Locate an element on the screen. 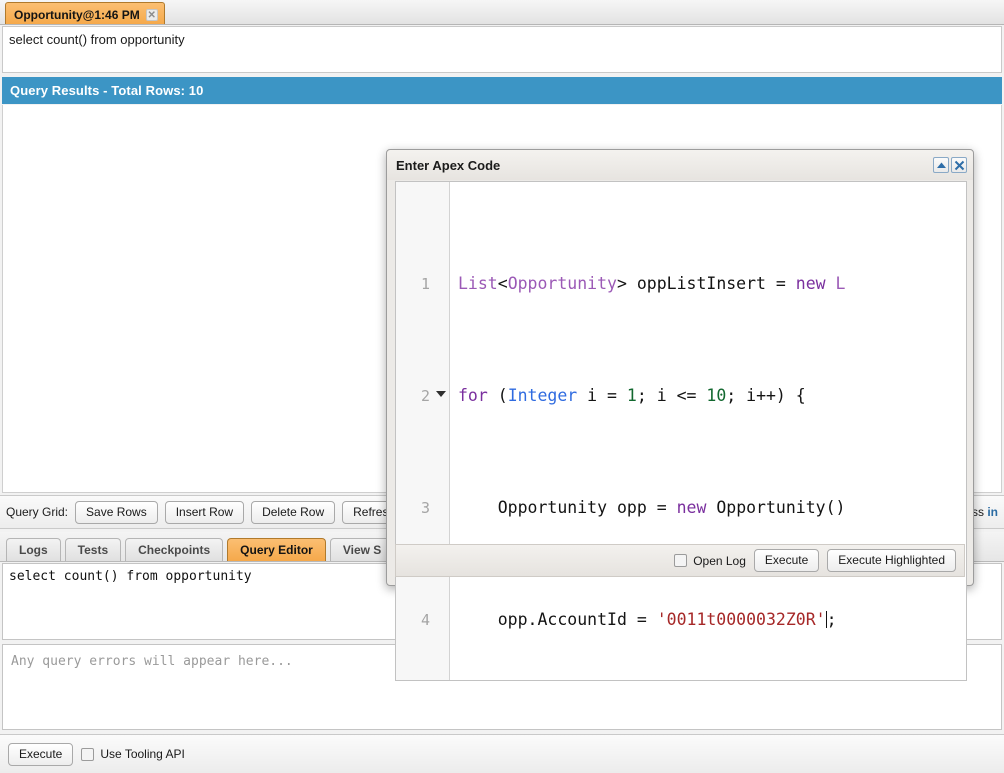 The image size is (1004, 773). use-tooling-api-label: Use Tooling API is located at coordinates (142, 754).